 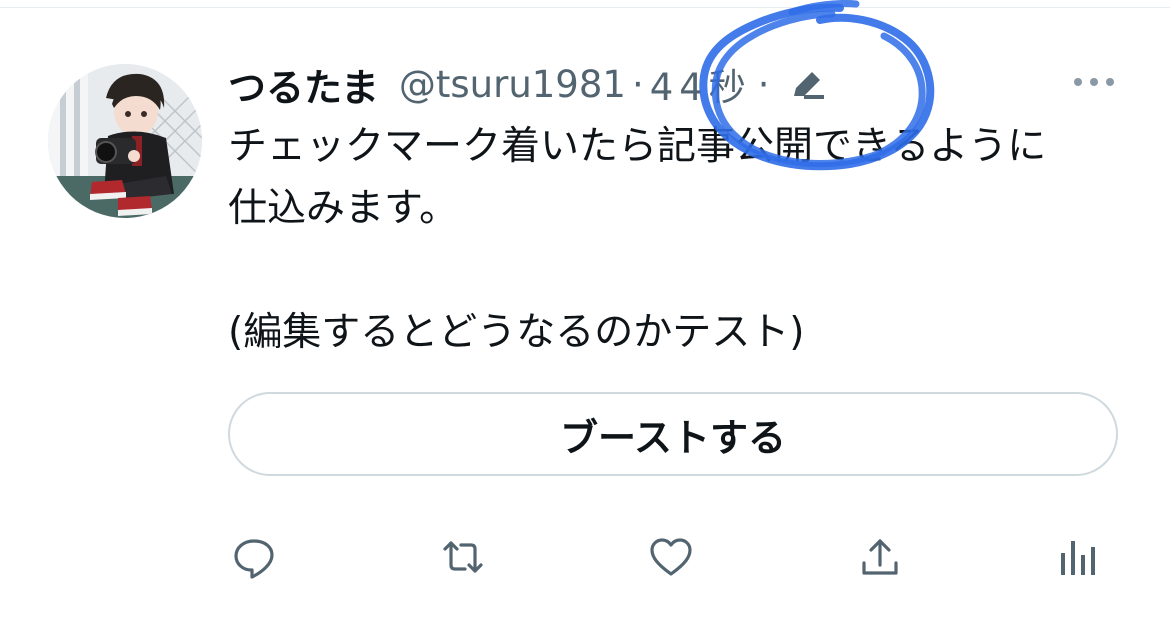 What do you see at coordinates (1077, 557) in the screenshot?
I see `analytics-icon` at bounding box center [1077, 557].